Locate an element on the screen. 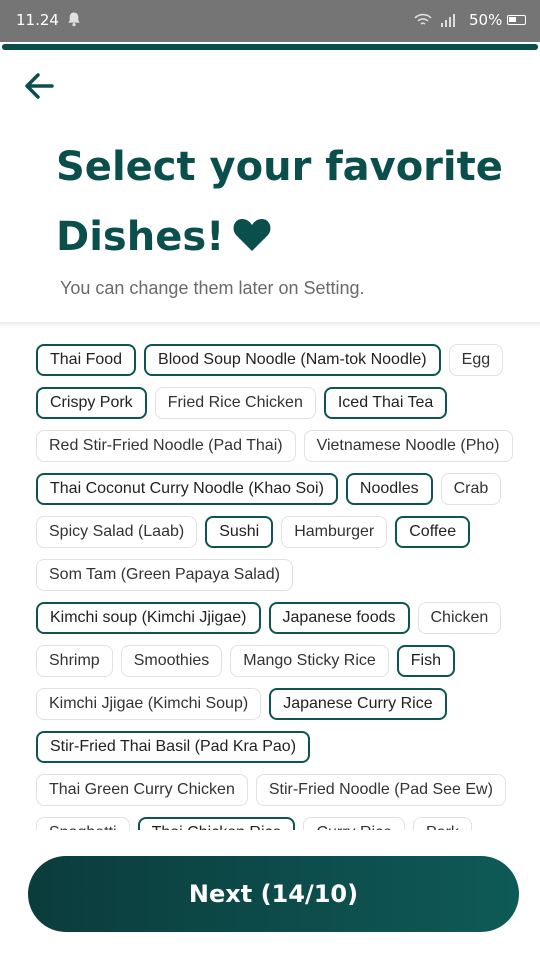 This screenshot has height=960, width=540. dish-chip: Spicy Salad (Laab) is located at coordinates (117, 532).